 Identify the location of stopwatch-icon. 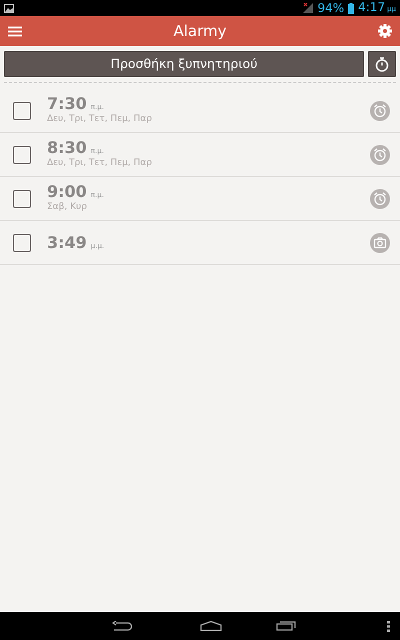
(382, 64).